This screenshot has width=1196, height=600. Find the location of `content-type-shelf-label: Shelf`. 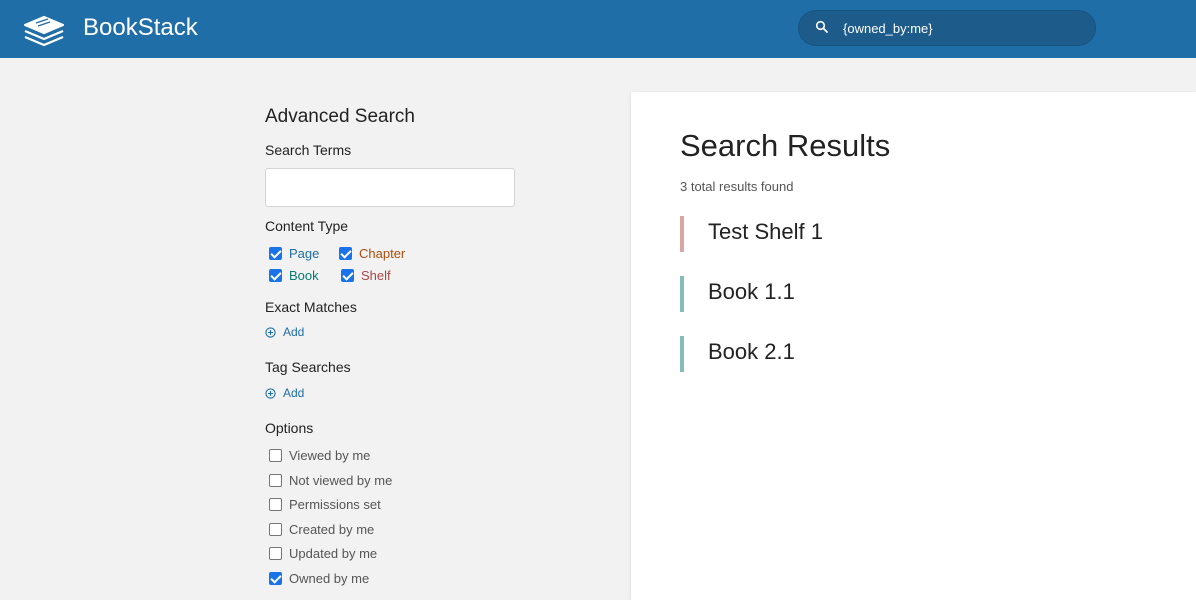

content-type-shelf-label: Shelf is located at coordinates (376, 275).